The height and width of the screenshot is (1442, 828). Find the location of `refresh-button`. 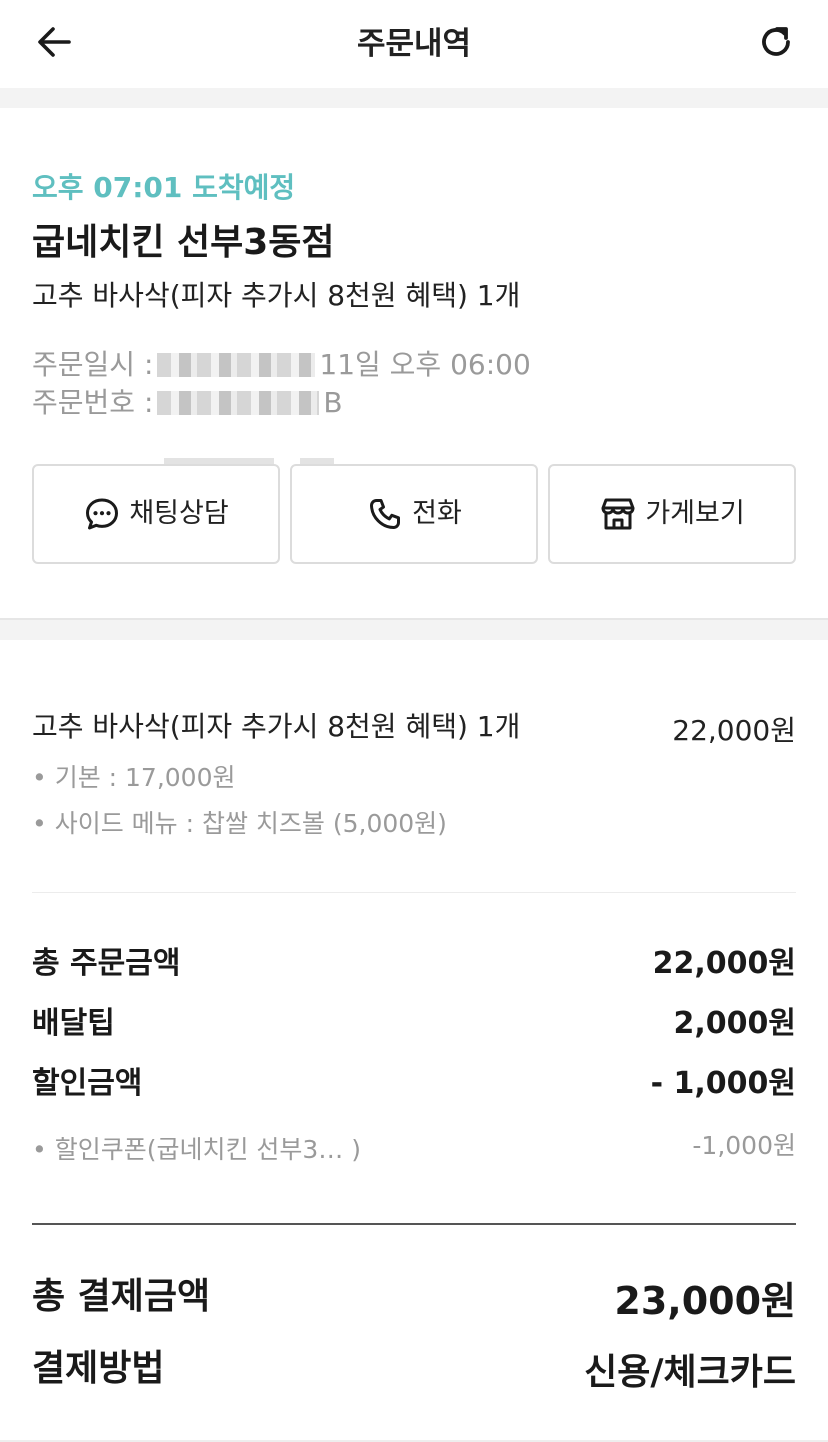

refresh-button is located at coordinates (776, 44).